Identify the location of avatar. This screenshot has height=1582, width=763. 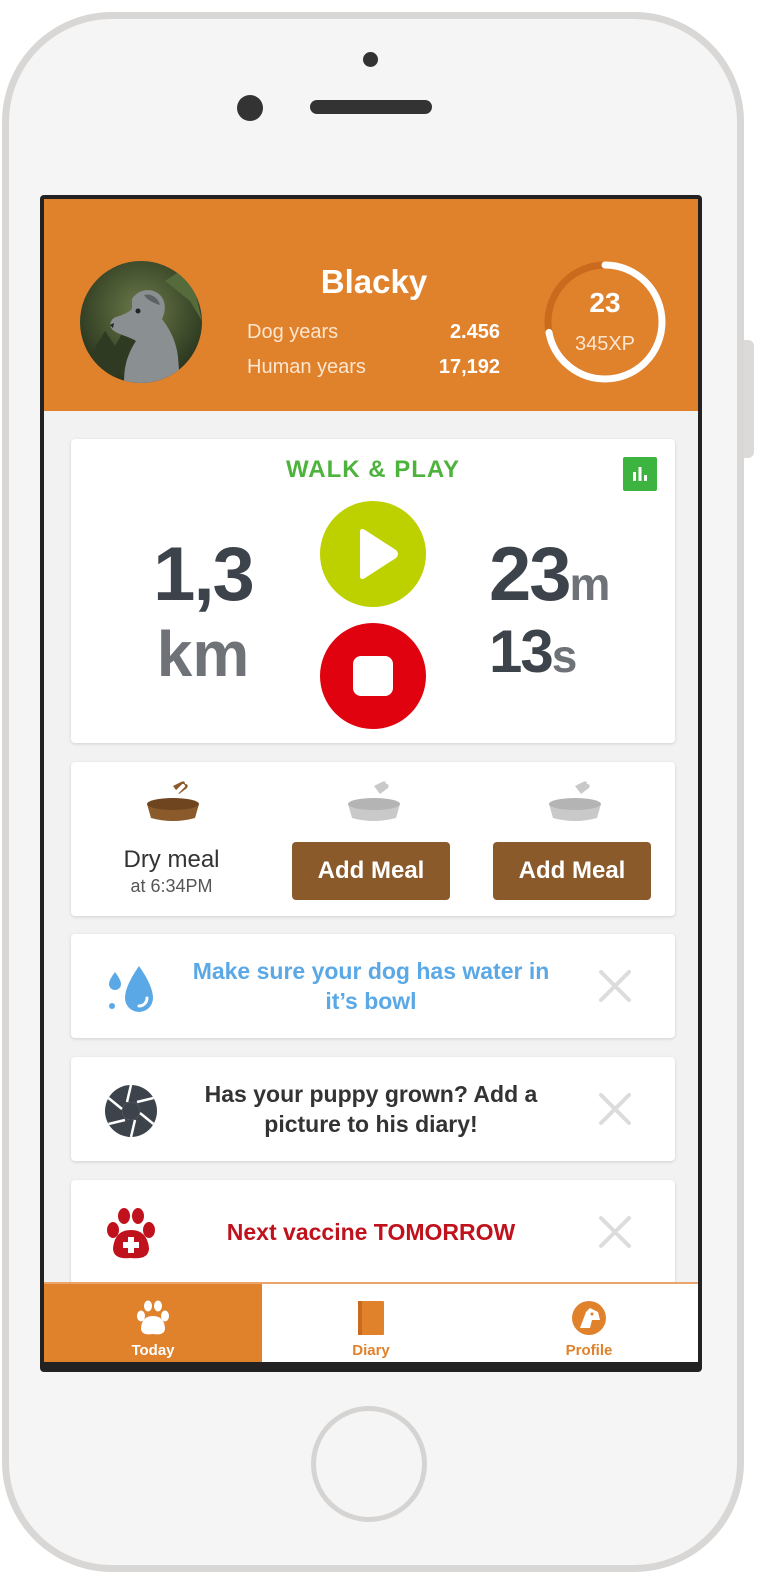
(141, 322).